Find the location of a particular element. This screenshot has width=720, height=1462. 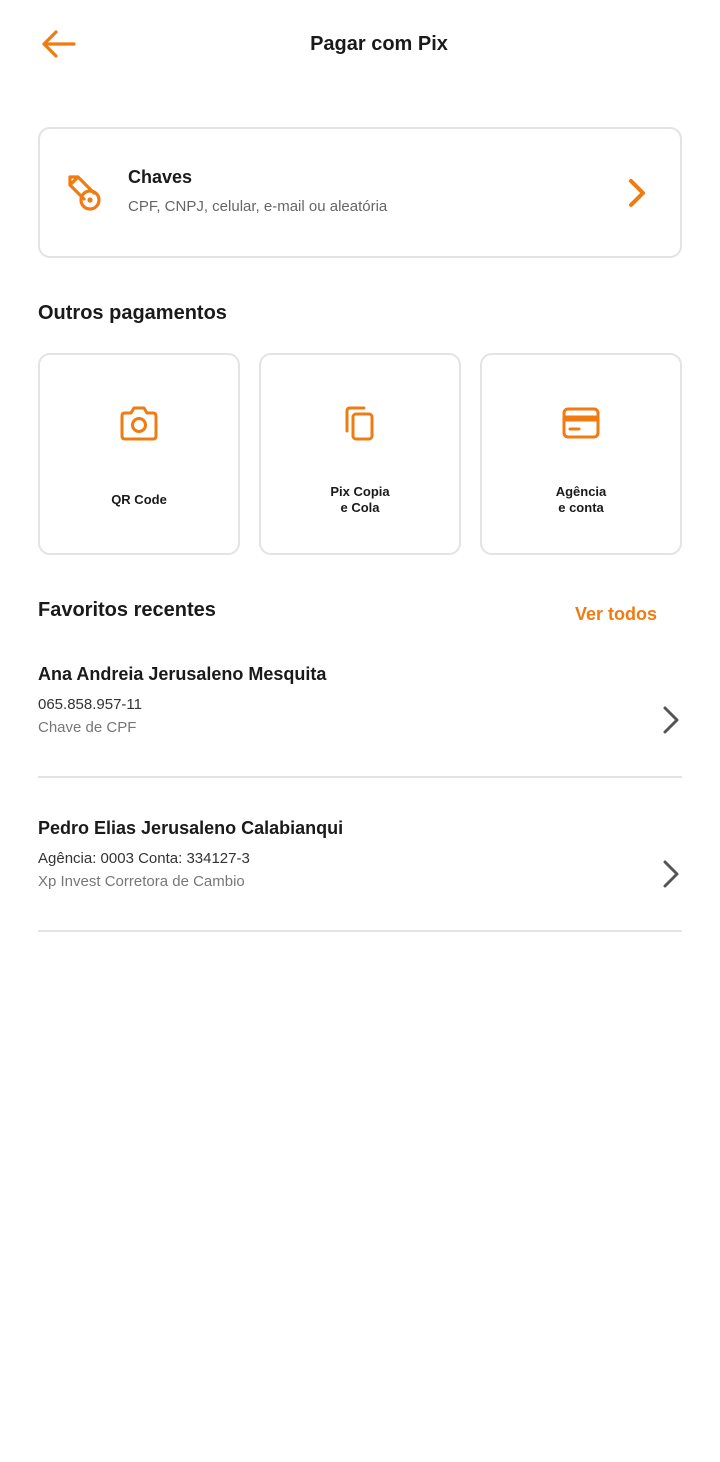

favorite-bank: Xp Invest Corretora de Cambio is located at coordinates (141, 881).